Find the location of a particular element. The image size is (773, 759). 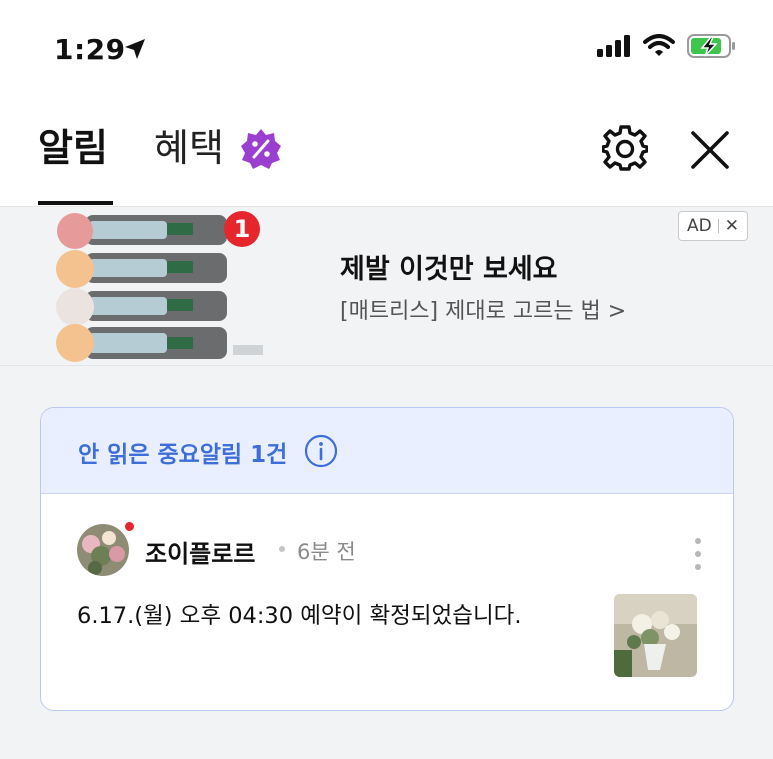

avatar is located at coordinates (103, 550).